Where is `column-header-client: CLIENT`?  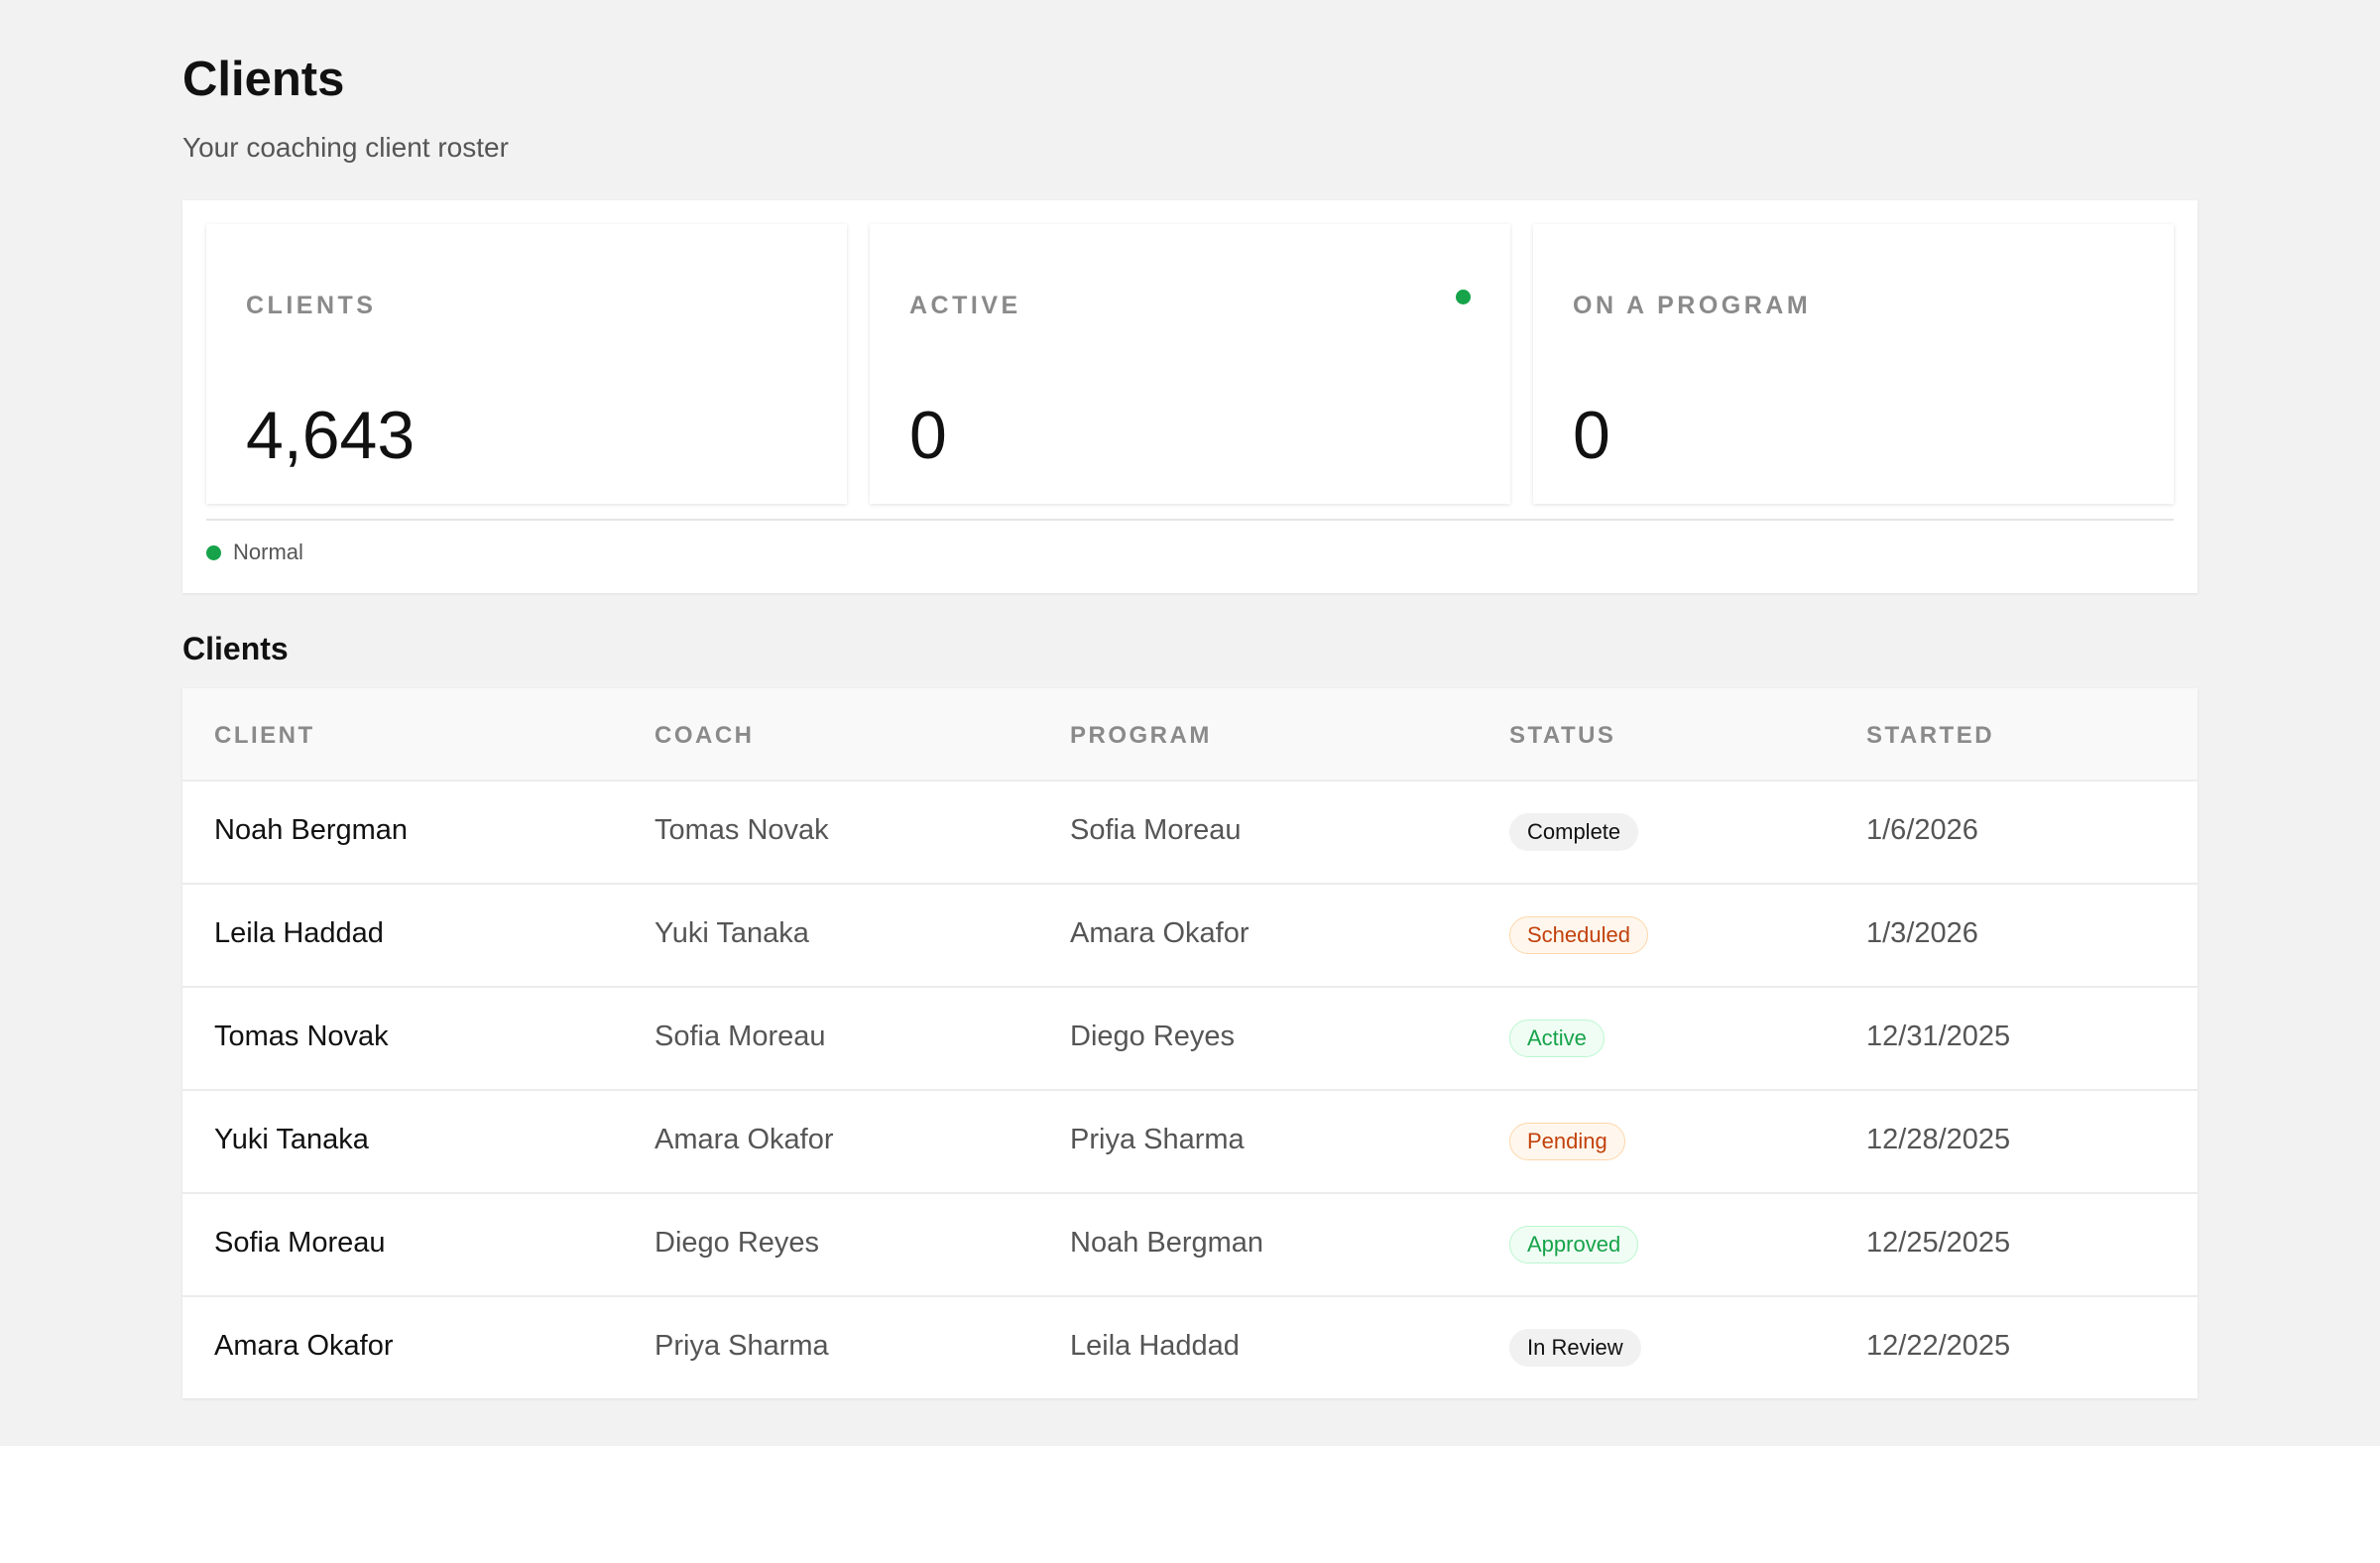 column-header-client: CLIENT is located at coordinates (264, 736).